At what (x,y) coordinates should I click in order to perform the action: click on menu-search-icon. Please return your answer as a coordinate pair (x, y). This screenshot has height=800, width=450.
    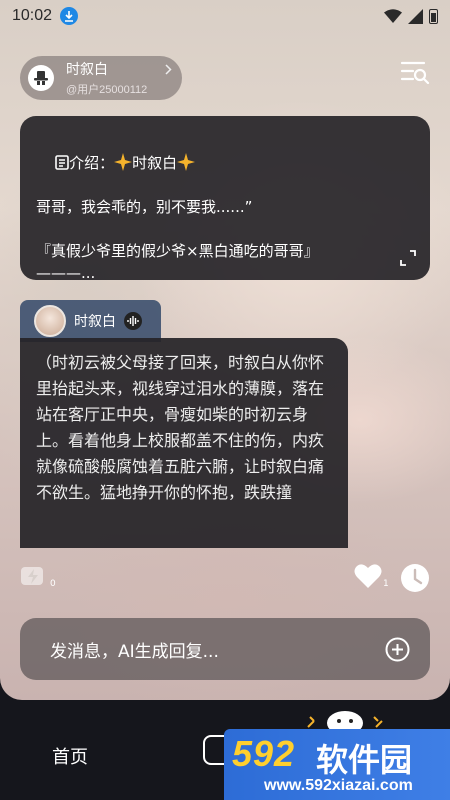
    Looking at the image, I should click on (415, 72).